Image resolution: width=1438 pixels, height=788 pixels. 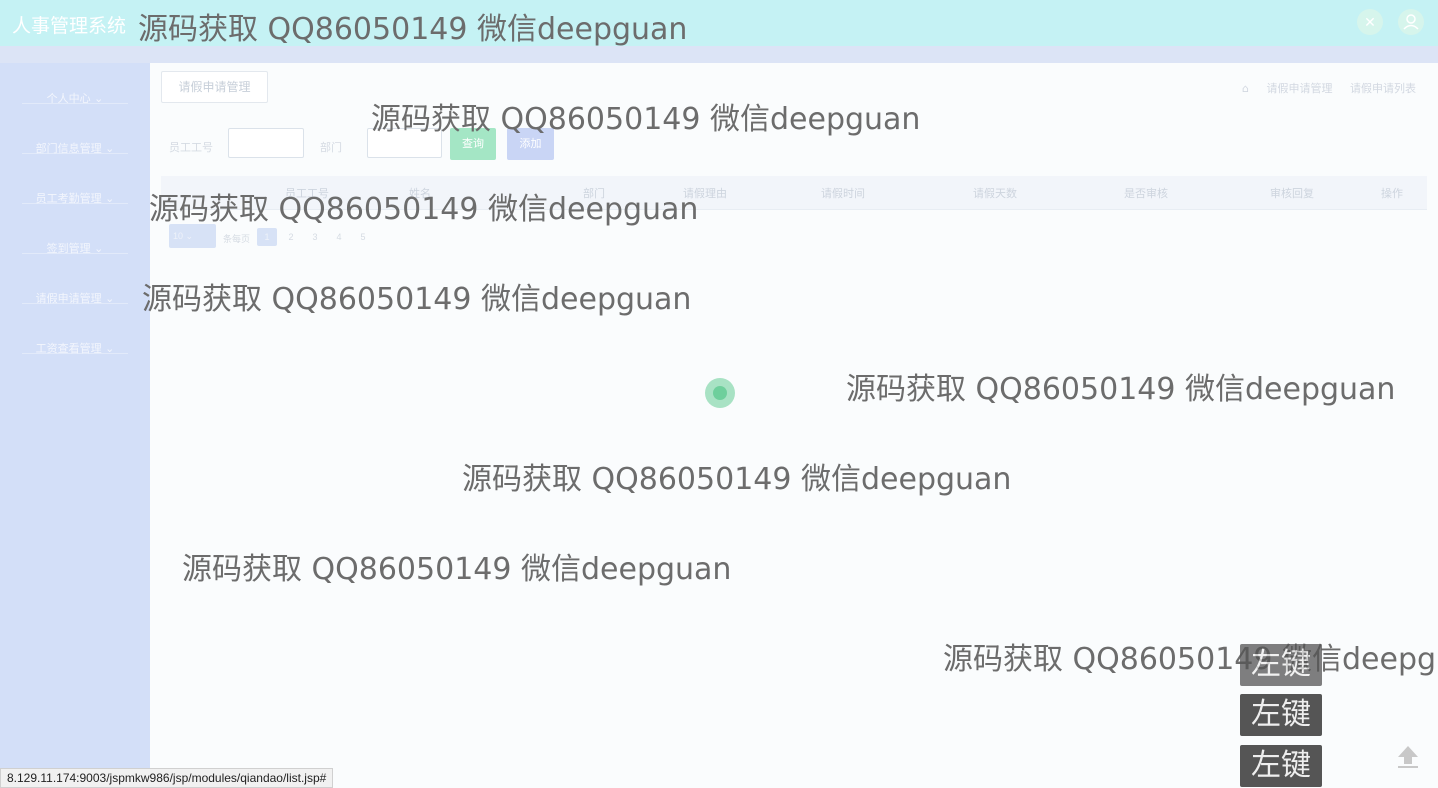 I want to click on sidebar-item-attendance: 员工考勤管理 ⌄, so click(x=75, y=184).